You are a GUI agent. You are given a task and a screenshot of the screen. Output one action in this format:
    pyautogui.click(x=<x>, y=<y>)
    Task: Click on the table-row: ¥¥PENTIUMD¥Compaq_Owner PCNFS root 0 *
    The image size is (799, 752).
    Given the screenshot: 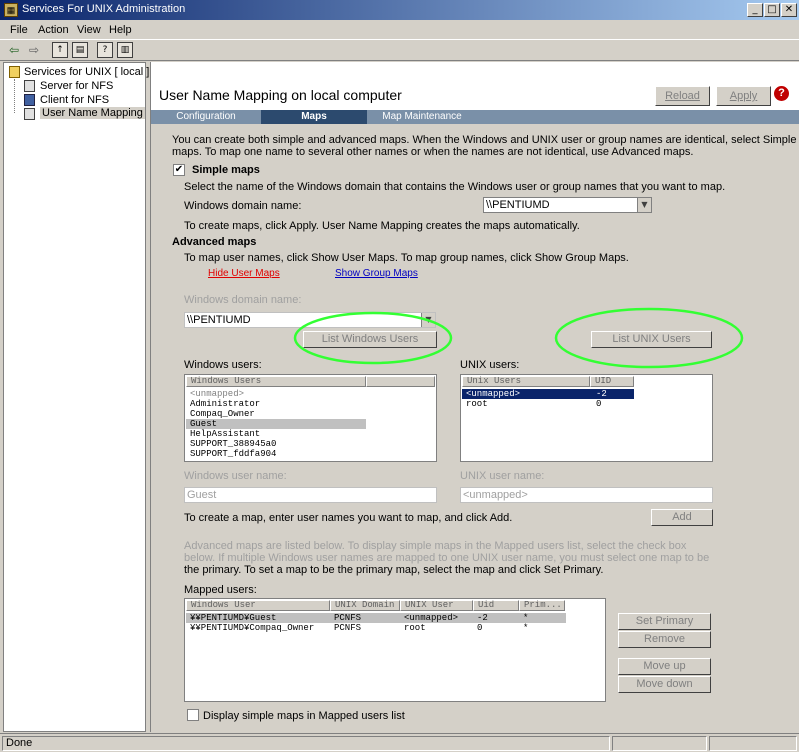 What is the action you would take?
    pyautogui.click(x=376, y=628)
    